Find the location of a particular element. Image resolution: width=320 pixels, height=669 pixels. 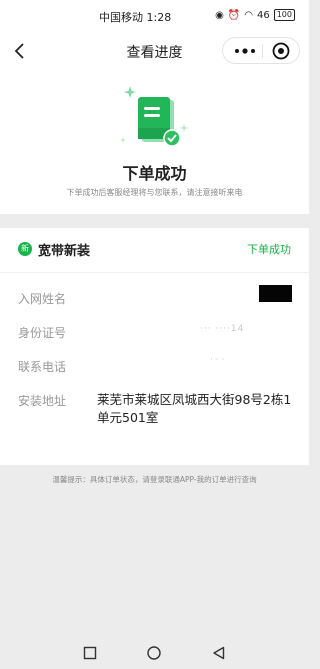

order-status: 下单成功 is located at coordinates (269, 249).